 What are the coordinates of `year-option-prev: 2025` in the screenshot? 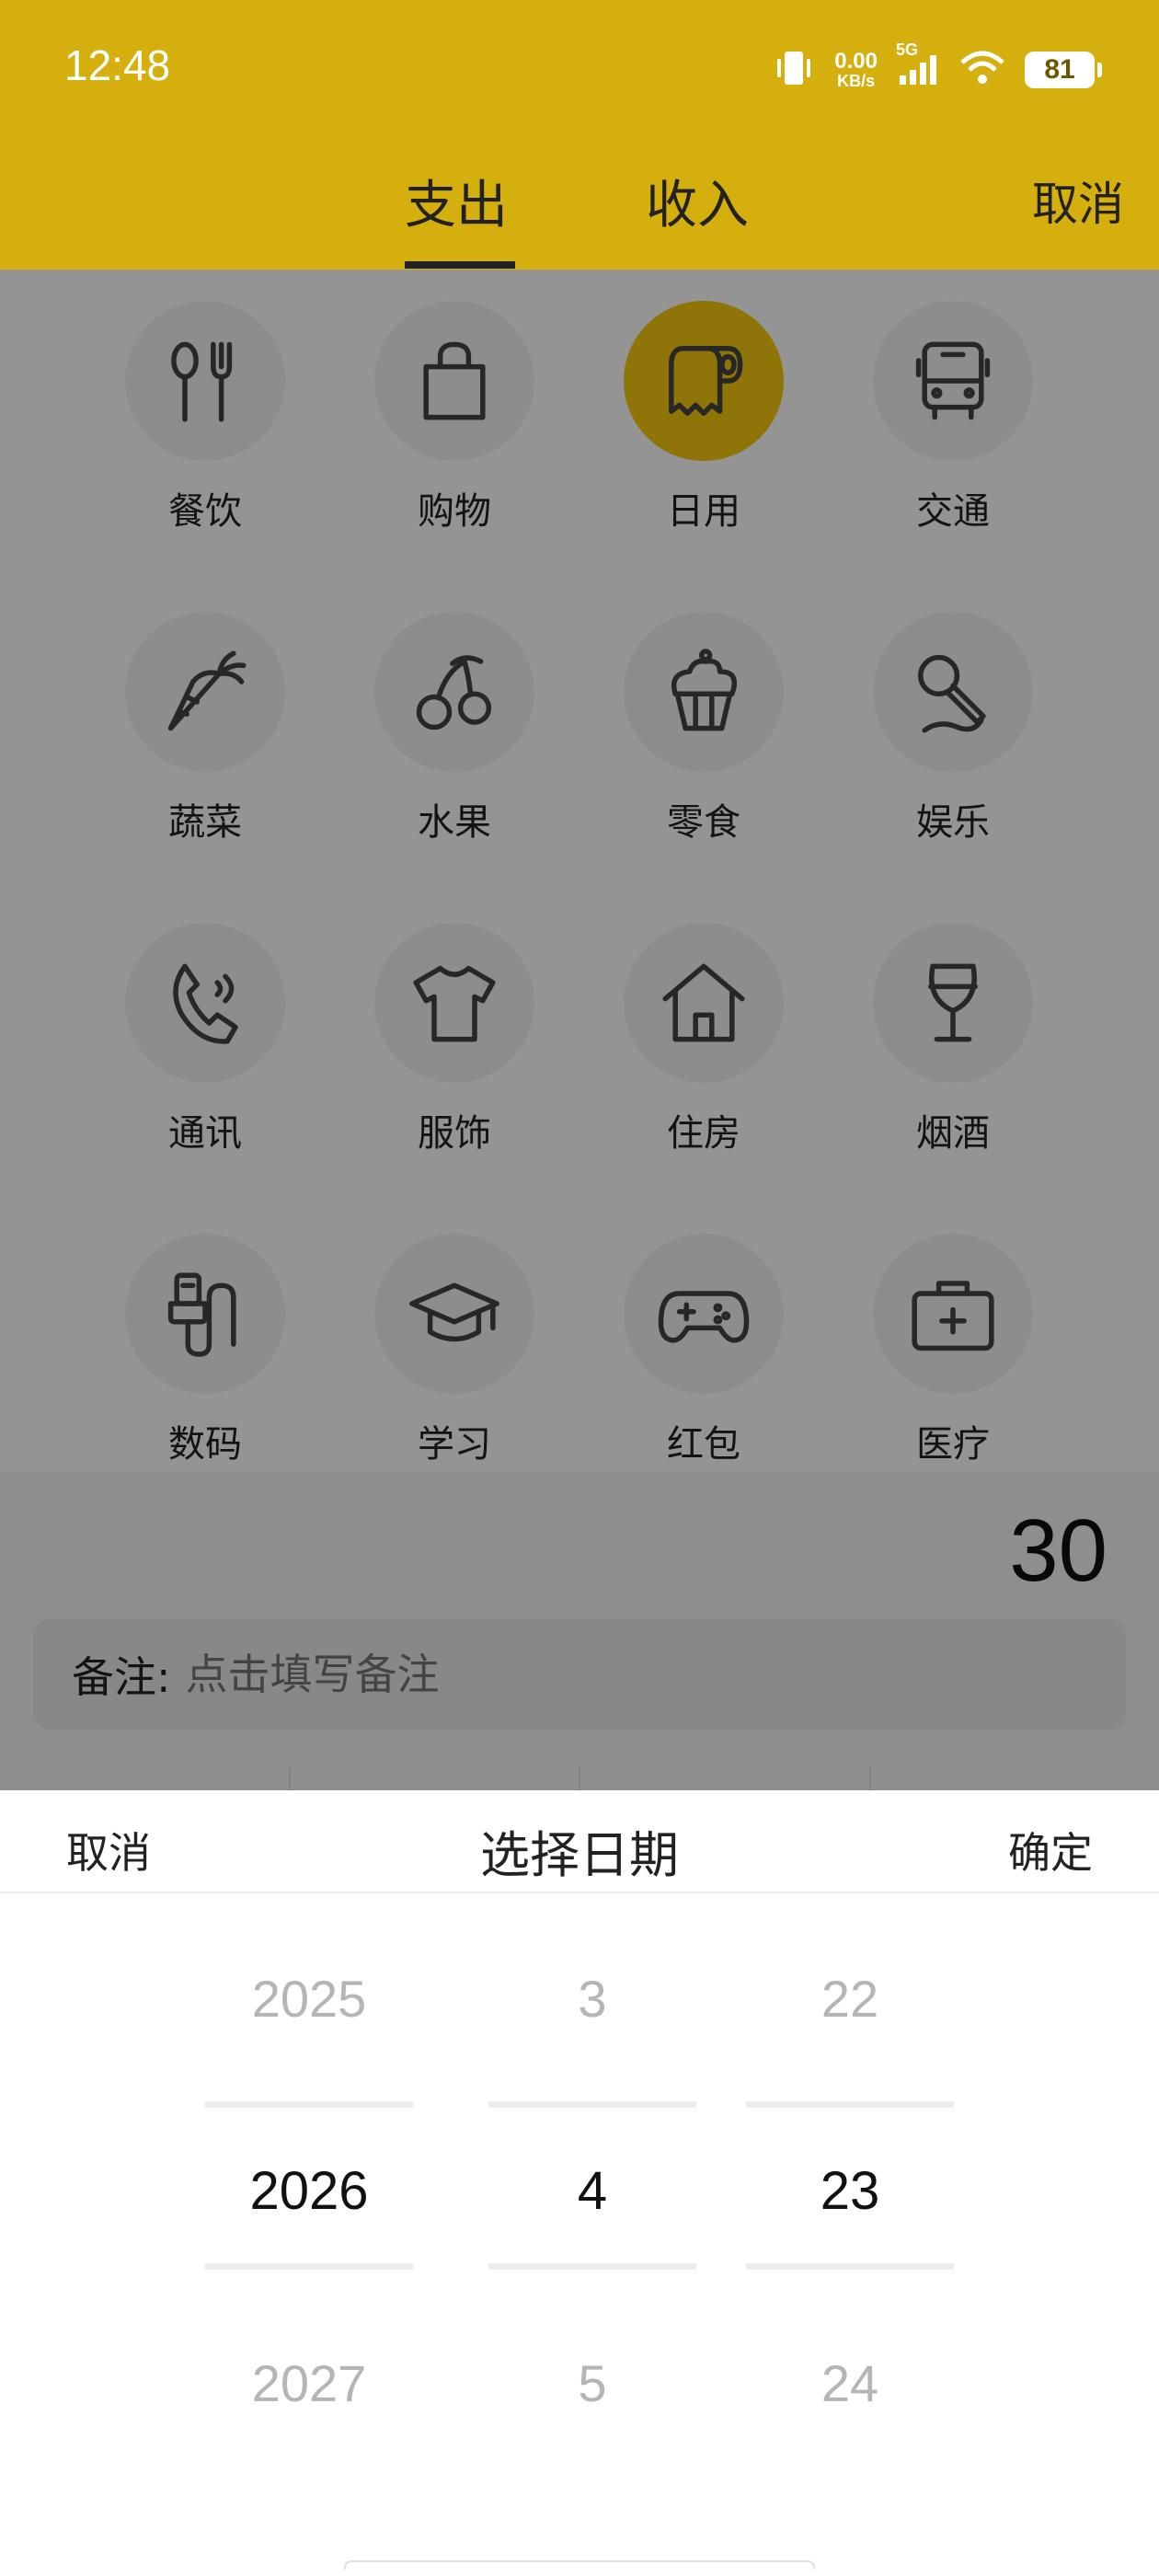 It's located at (309, 1999).